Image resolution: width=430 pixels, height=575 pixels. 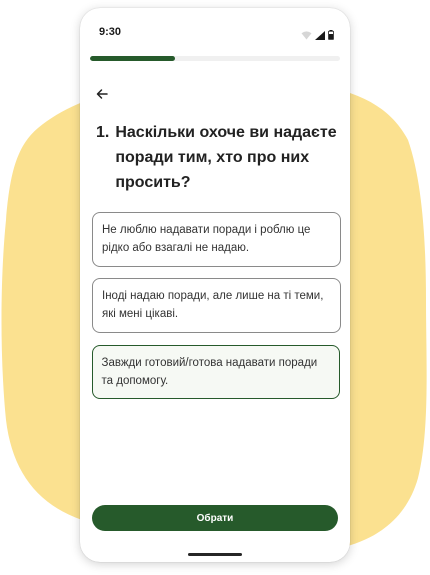 I want to click on status-icons, so click(x=317, y=36).